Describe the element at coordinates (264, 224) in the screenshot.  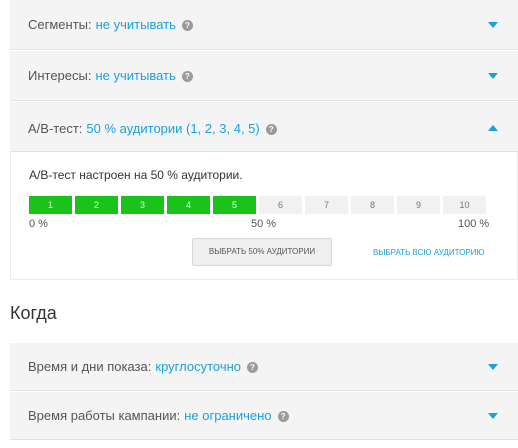
I see `scale-mid-label: 50 %` at that location.